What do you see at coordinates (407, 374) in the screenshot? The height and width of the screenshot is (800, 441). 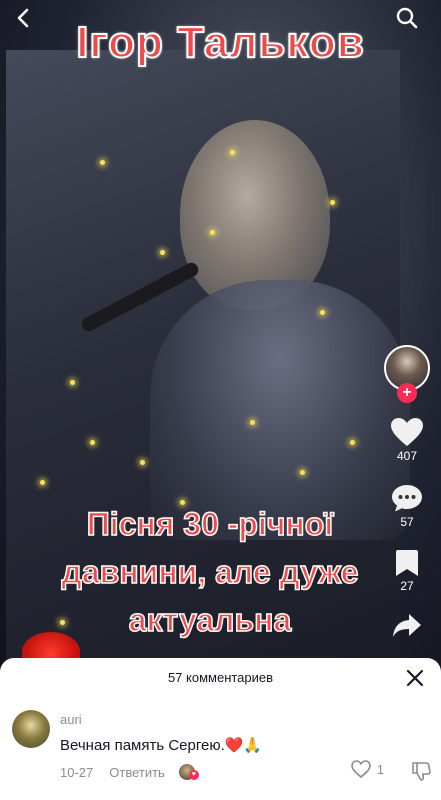 I see `creator-avatar: +` at bounding box center [407, 374].